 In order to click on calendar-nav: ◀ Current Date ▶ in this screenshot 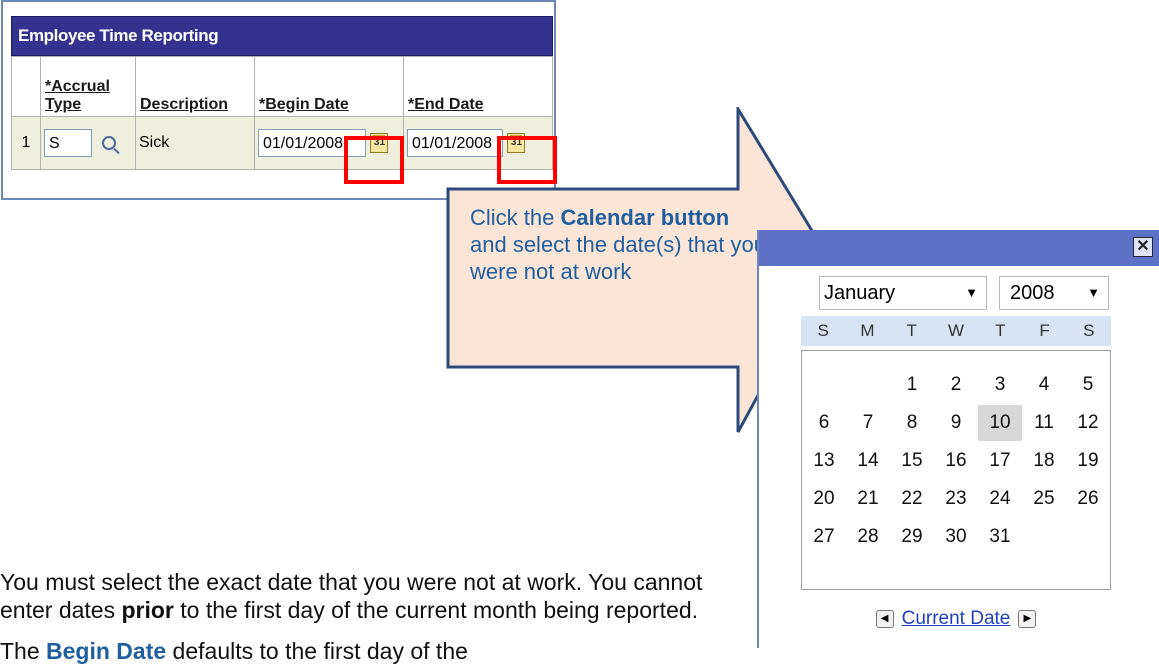, I will do `click(956, 619)`.